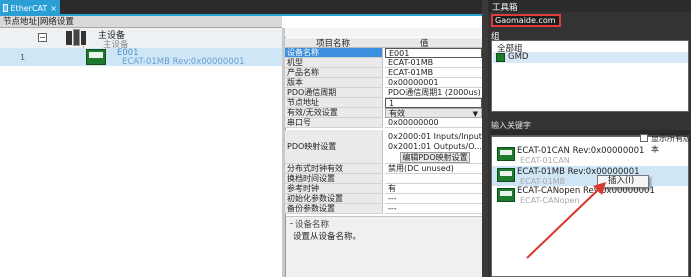 This screenshot has height=277, width=691. What do you see at coordinates (433, 103) in the screenshot?
I see `node-address-field: 1` at bounding box center [433, 103].